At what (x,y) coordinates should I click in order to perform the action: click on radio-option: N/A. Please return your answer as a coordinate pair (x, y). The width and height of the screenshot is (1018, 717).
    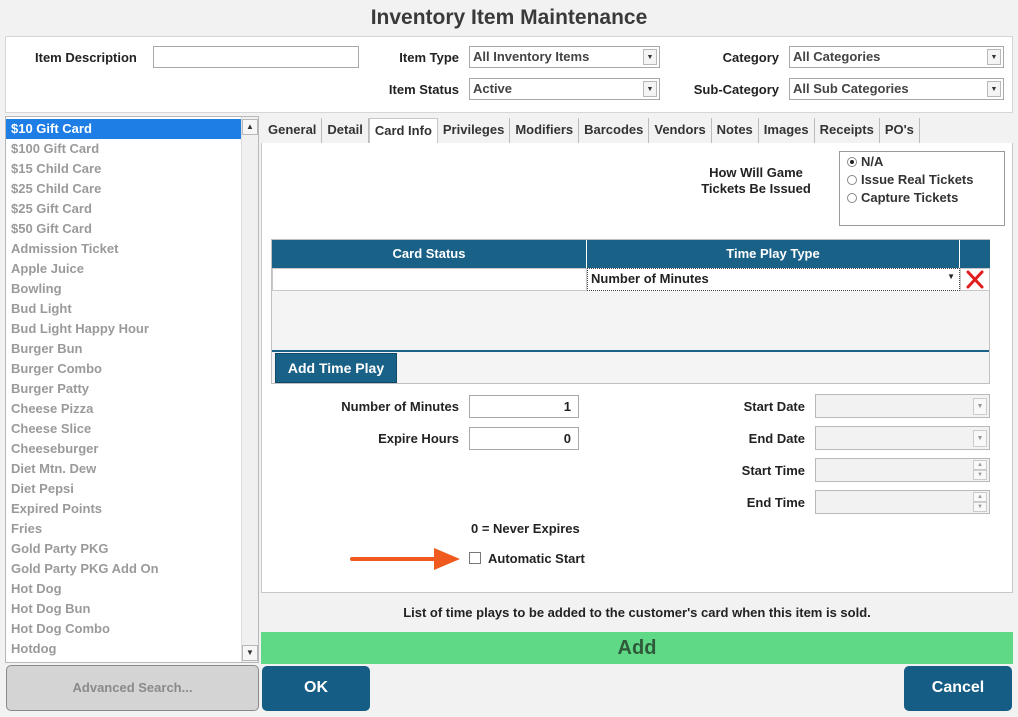
    Looking at the image, I should click on (922, 162).